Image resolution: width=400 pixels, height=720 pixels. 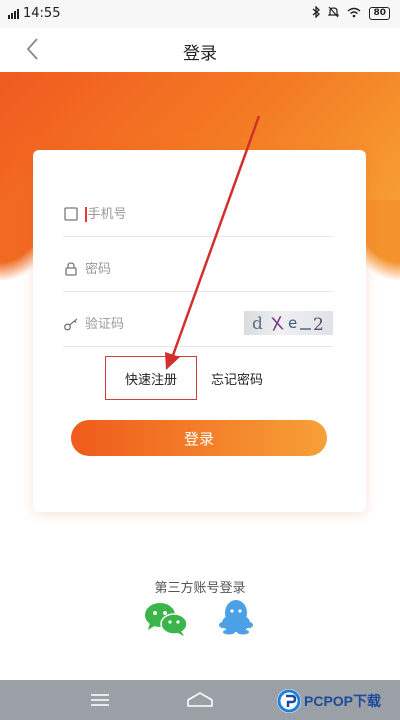 I want to click on annotation-arrow, so click(x=213, y=242).